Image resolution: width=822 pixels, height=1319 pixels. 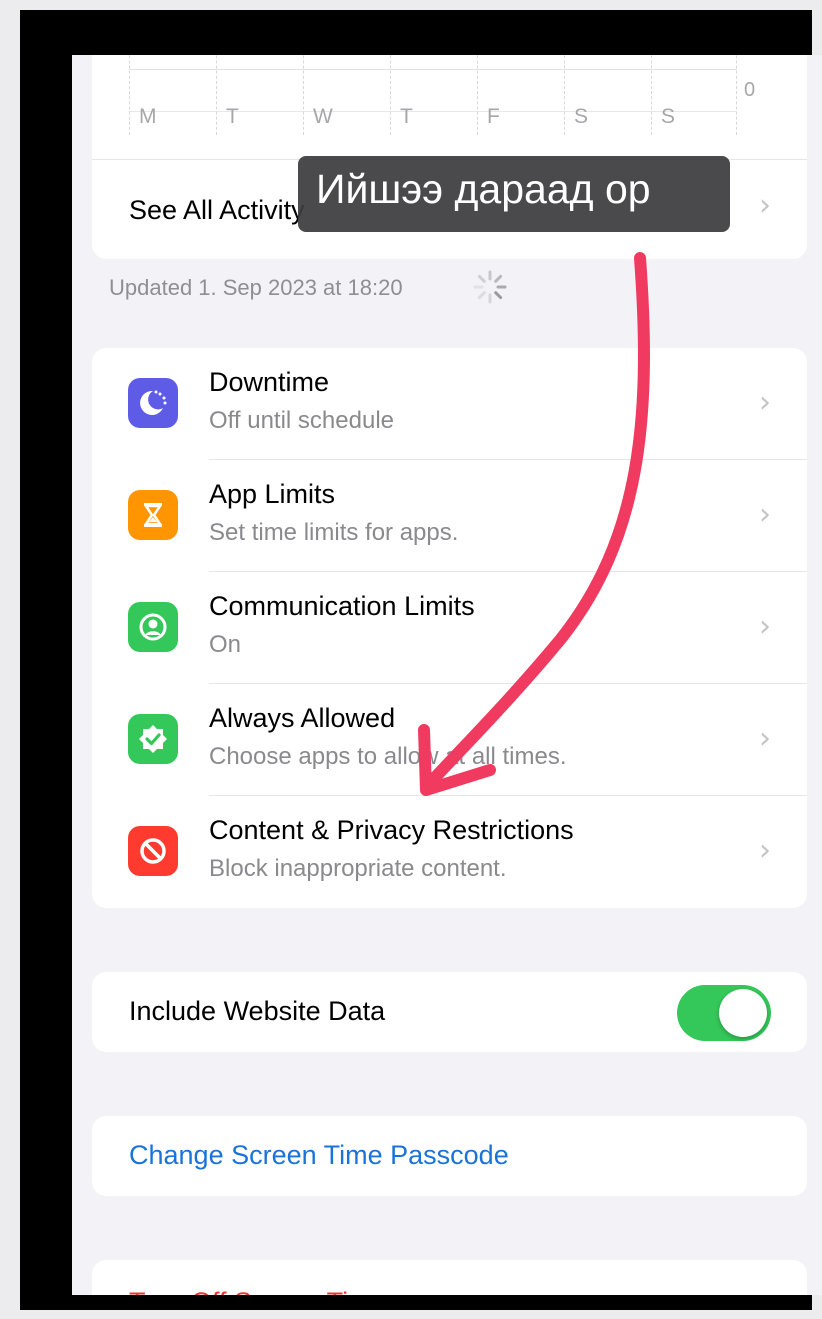 What do you see at coordinates (153, 627) in the screenshot?
I see `person-circle-icon` at bounding box center [153, 627].